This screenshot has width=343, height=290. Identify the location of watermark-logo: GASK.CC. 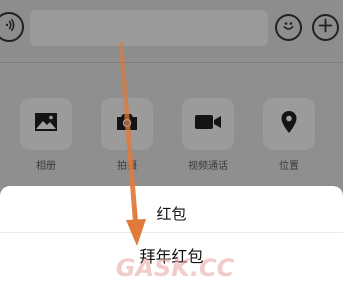
(175, 268).